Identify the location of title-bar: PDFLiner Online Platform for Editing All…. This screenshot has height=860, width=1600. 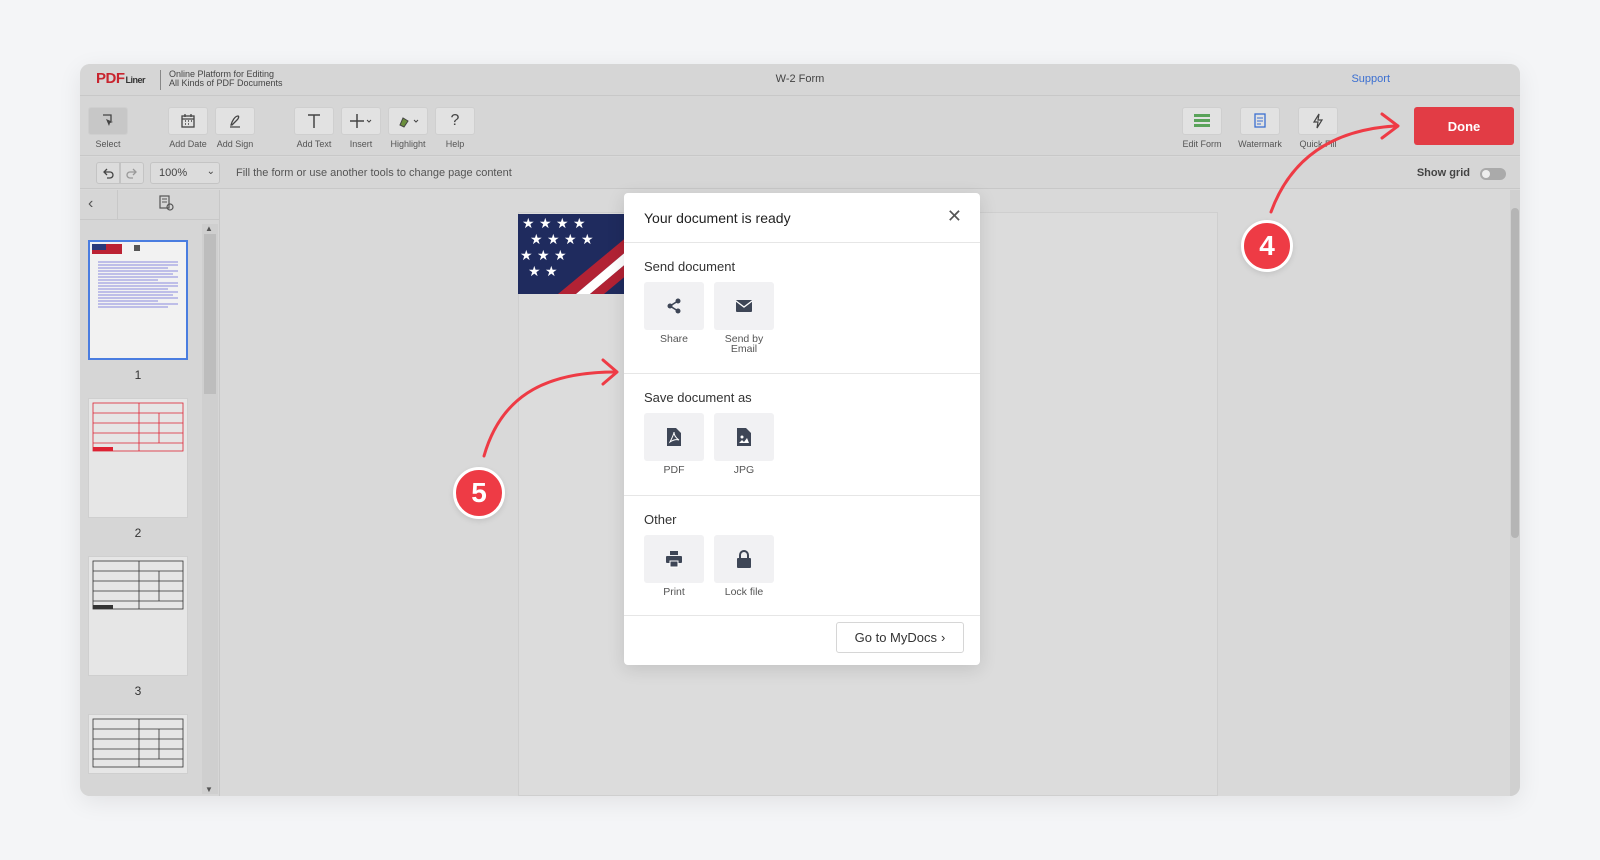
(800, 80).